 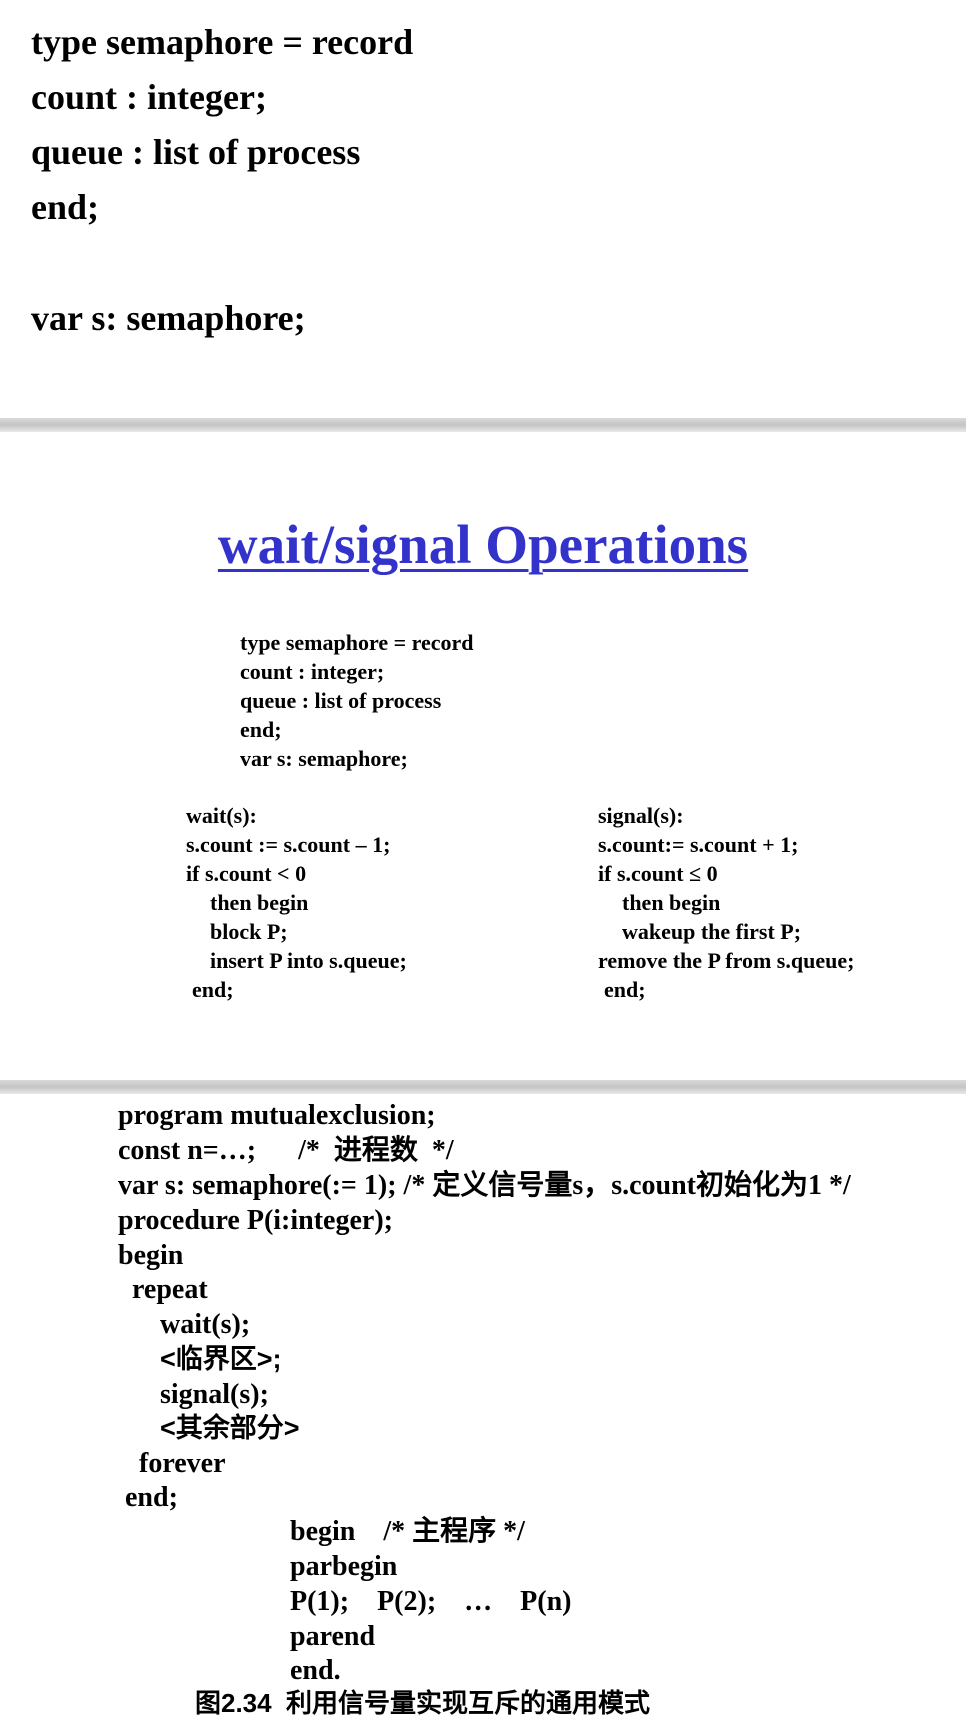 What do you see at coordinates (344, 1566) in the screenshot?
I see `code-line: parbegin` at bounding box center [344, 1566].